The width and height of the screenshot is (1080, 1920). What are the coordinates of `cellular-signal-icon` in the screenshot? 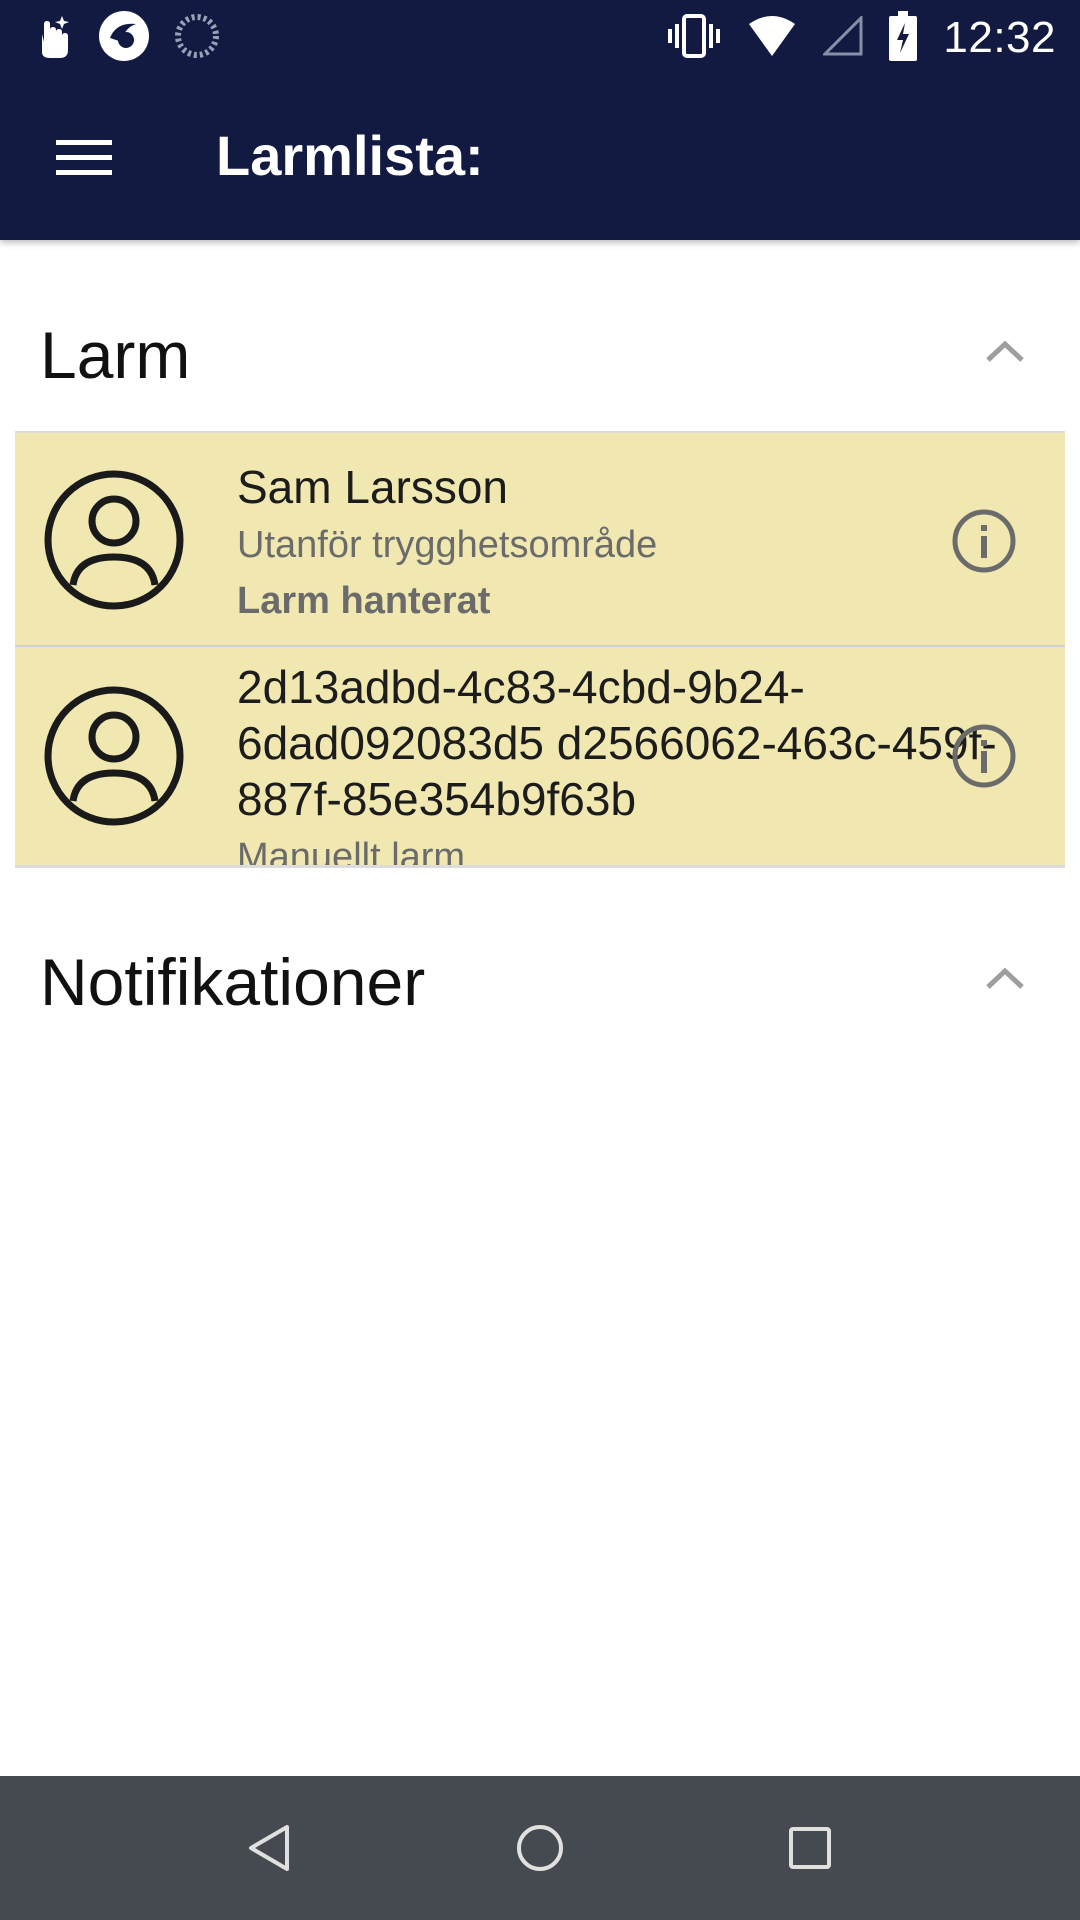 It's located at (842, 37).